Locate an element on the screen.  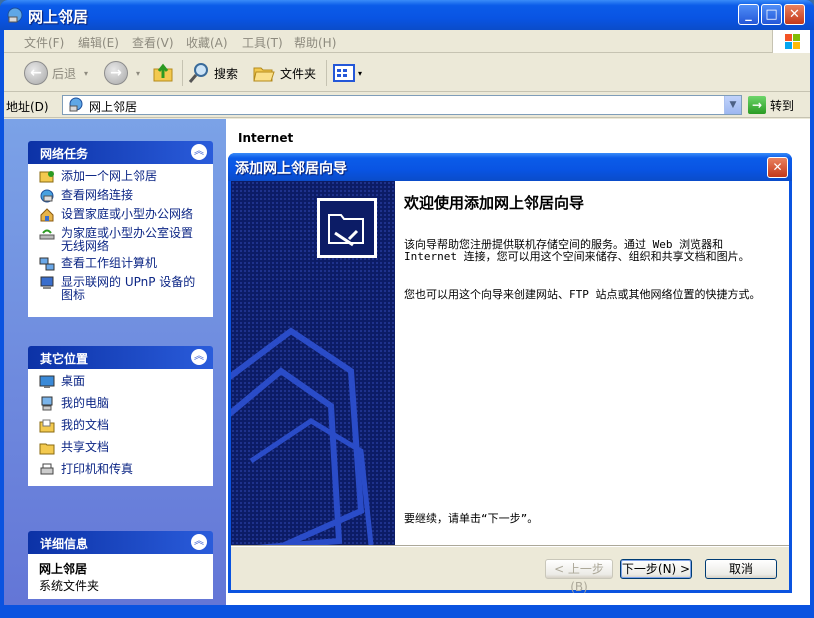
wizard-banner is located at coordinates (313, 363).